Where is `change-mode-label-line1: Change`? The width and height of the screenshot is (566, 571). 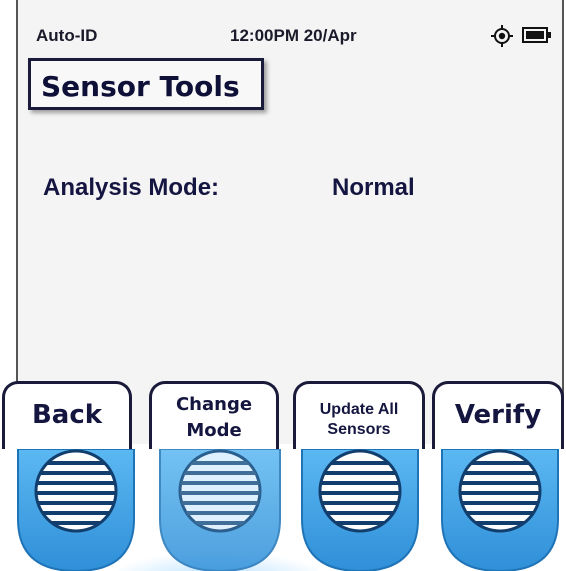
change-mode-label-line1: Change is located at coordinates (214, 404).